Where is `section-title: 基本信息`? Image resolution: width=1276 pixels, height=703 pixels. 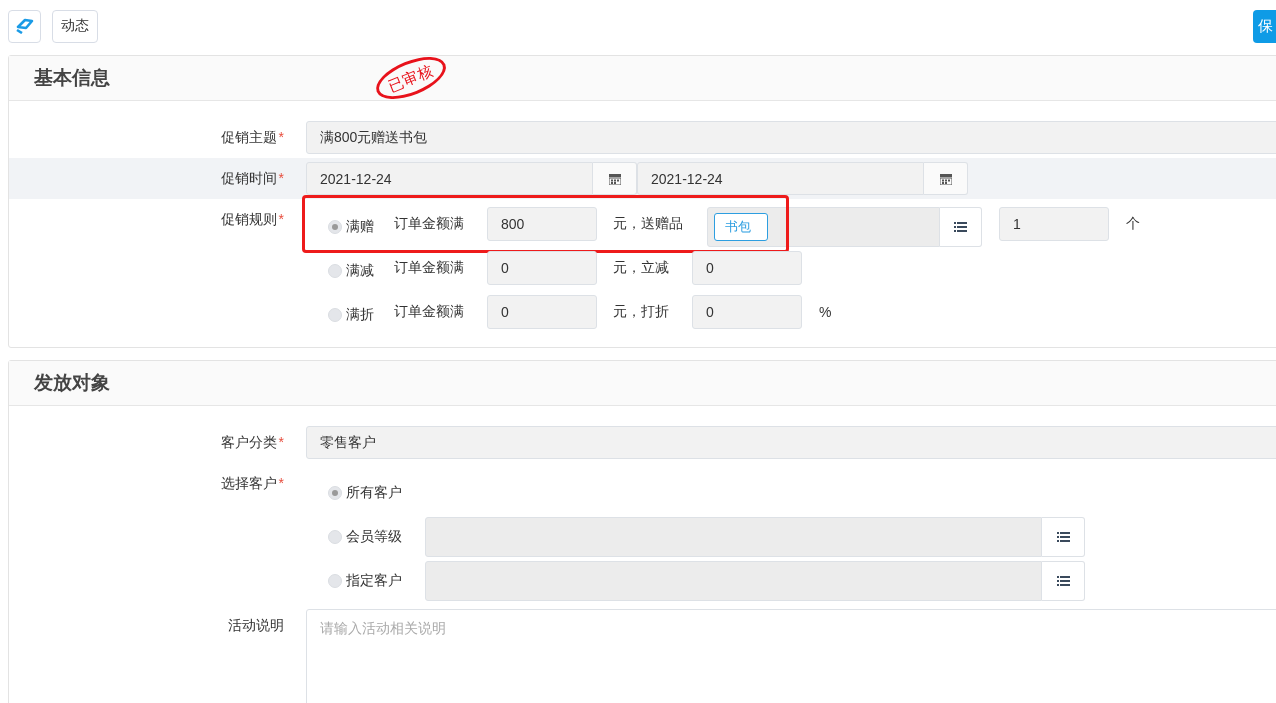
section-title: 基本信息 is located at coordinates (72, 78).